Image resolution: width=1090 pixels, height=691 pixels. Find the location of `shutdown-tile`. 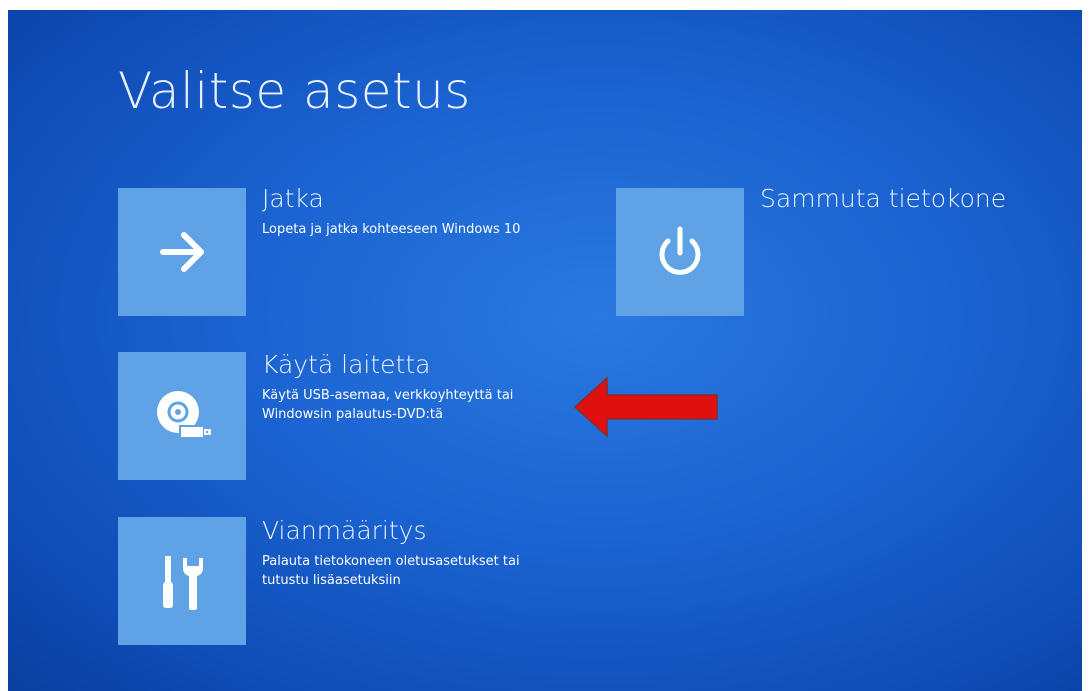

shutdown-tile is located at coordinates (680, 252).